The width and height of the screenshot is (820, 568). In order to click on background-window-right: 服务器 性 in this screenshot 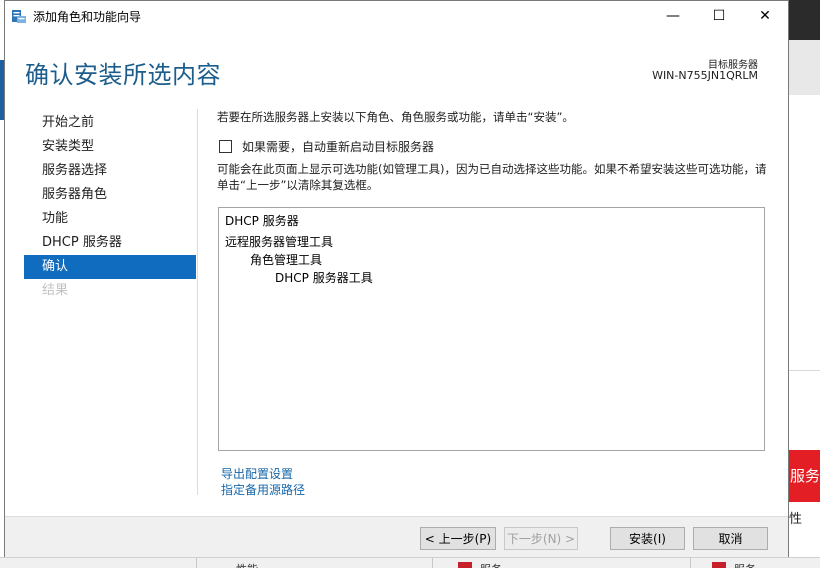, I will do `click(804, 284)`.